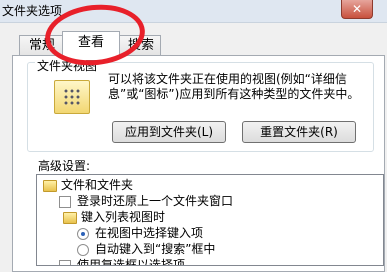 The width and height of the screenshot is (387, 272). Describe the element at coordinates (149, 233) in the screenshot. I see `tree-item-label: 在视图中选择键入项` at that location.